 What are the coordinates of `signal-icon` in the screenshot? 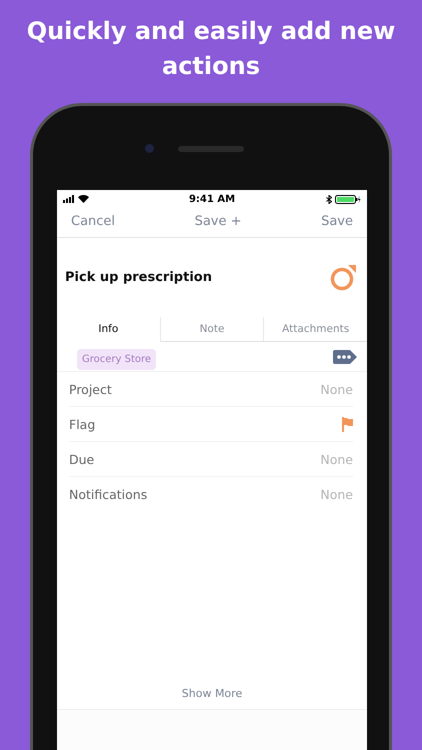 It's located at (69, 199).